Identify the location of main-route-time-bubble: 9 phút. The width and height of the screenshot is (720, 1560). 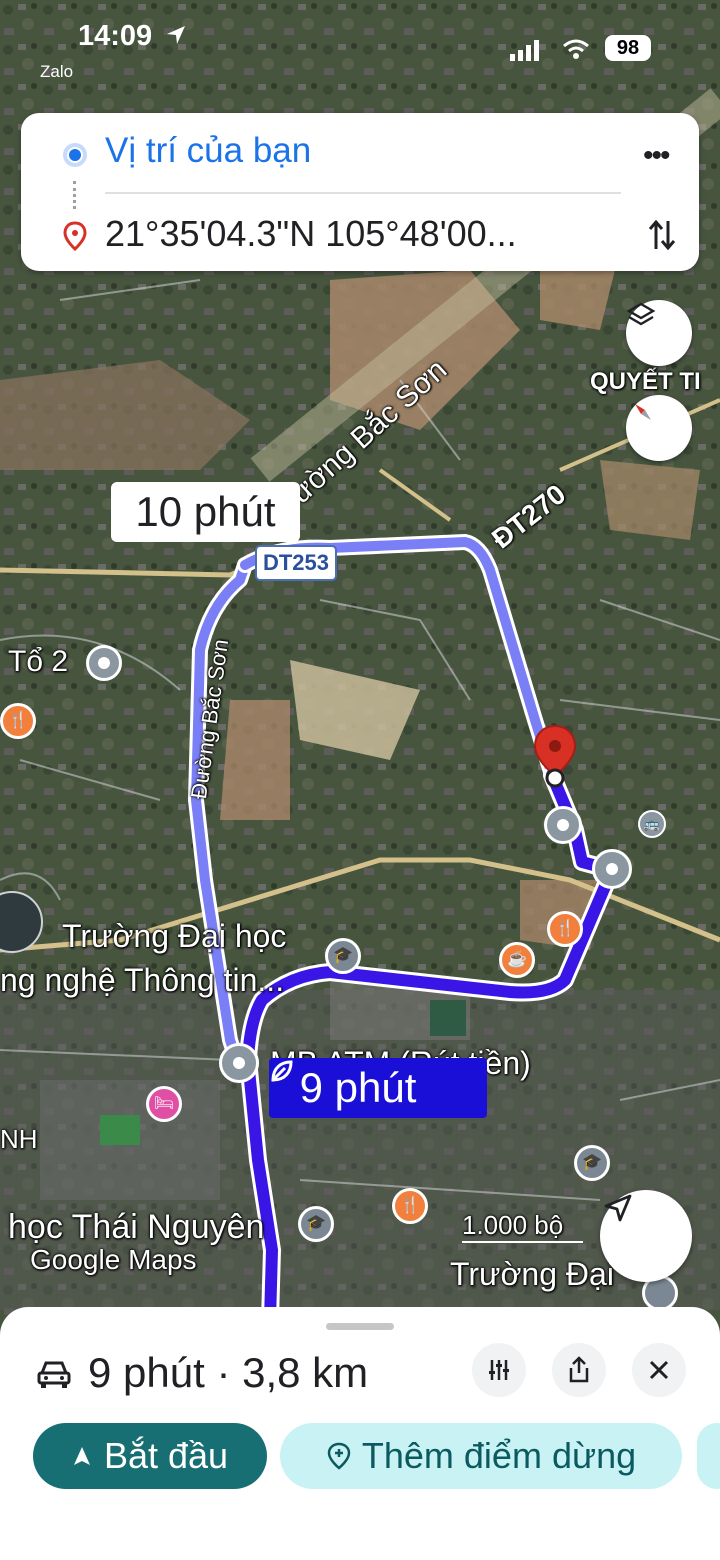
(378, 1088).